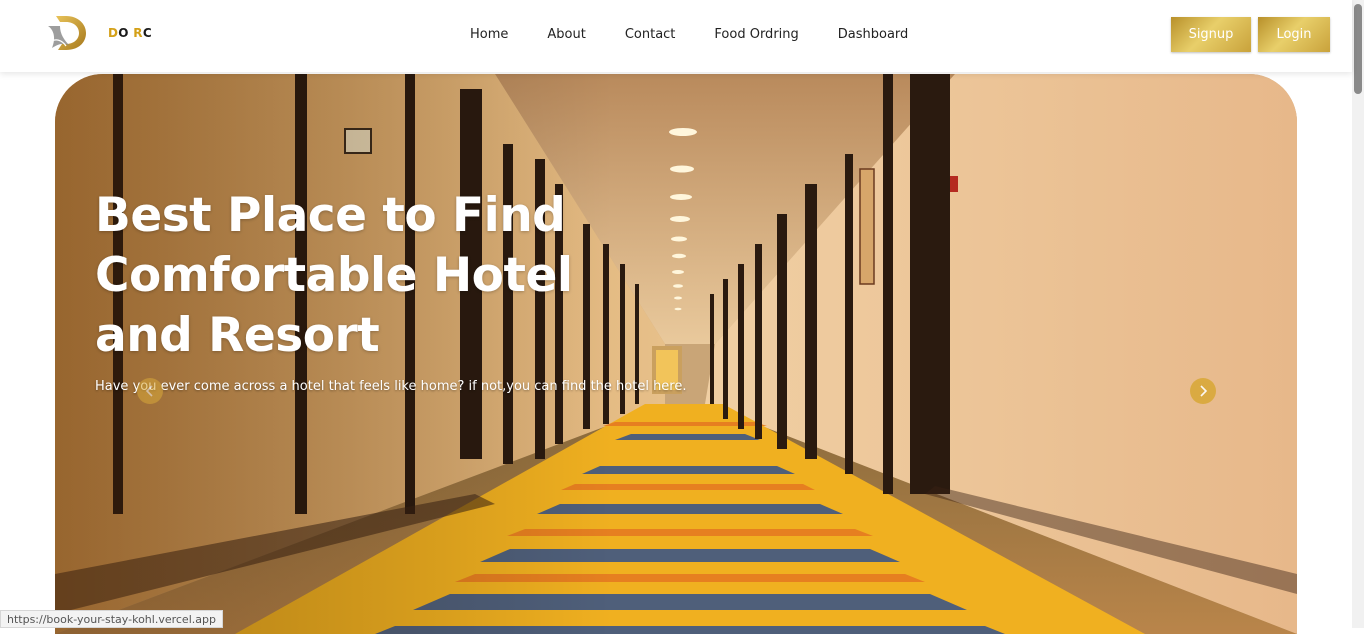 The width and height of the screenshot is (1364, 634). What do you see at coordinates (123, 33) in the screenshot?
I see `brand-letter: O` at bounding box center [123, 33].